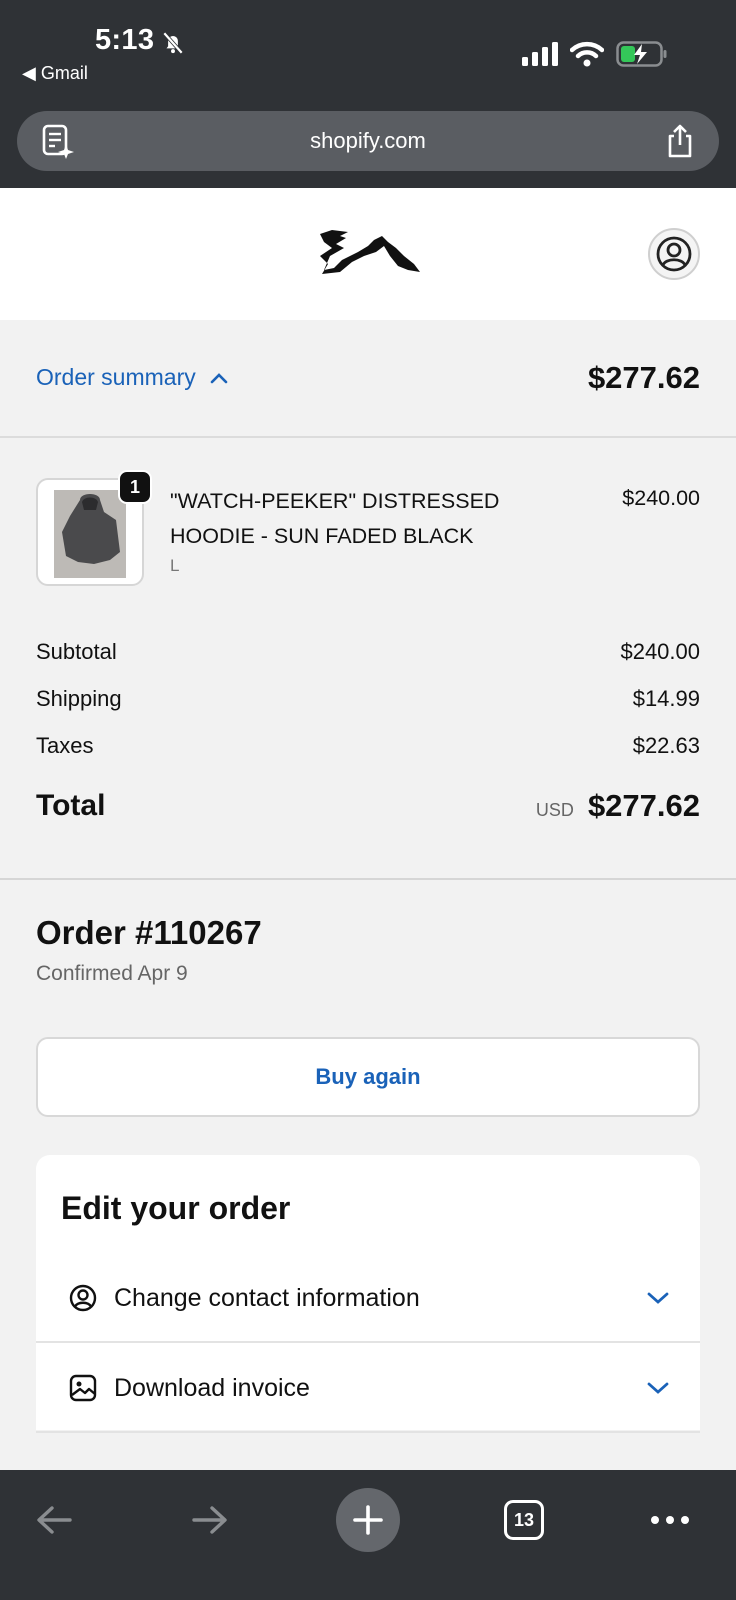 The image size is (736, 1600). I want to click on chevron-up-icon, so click(219, 377).